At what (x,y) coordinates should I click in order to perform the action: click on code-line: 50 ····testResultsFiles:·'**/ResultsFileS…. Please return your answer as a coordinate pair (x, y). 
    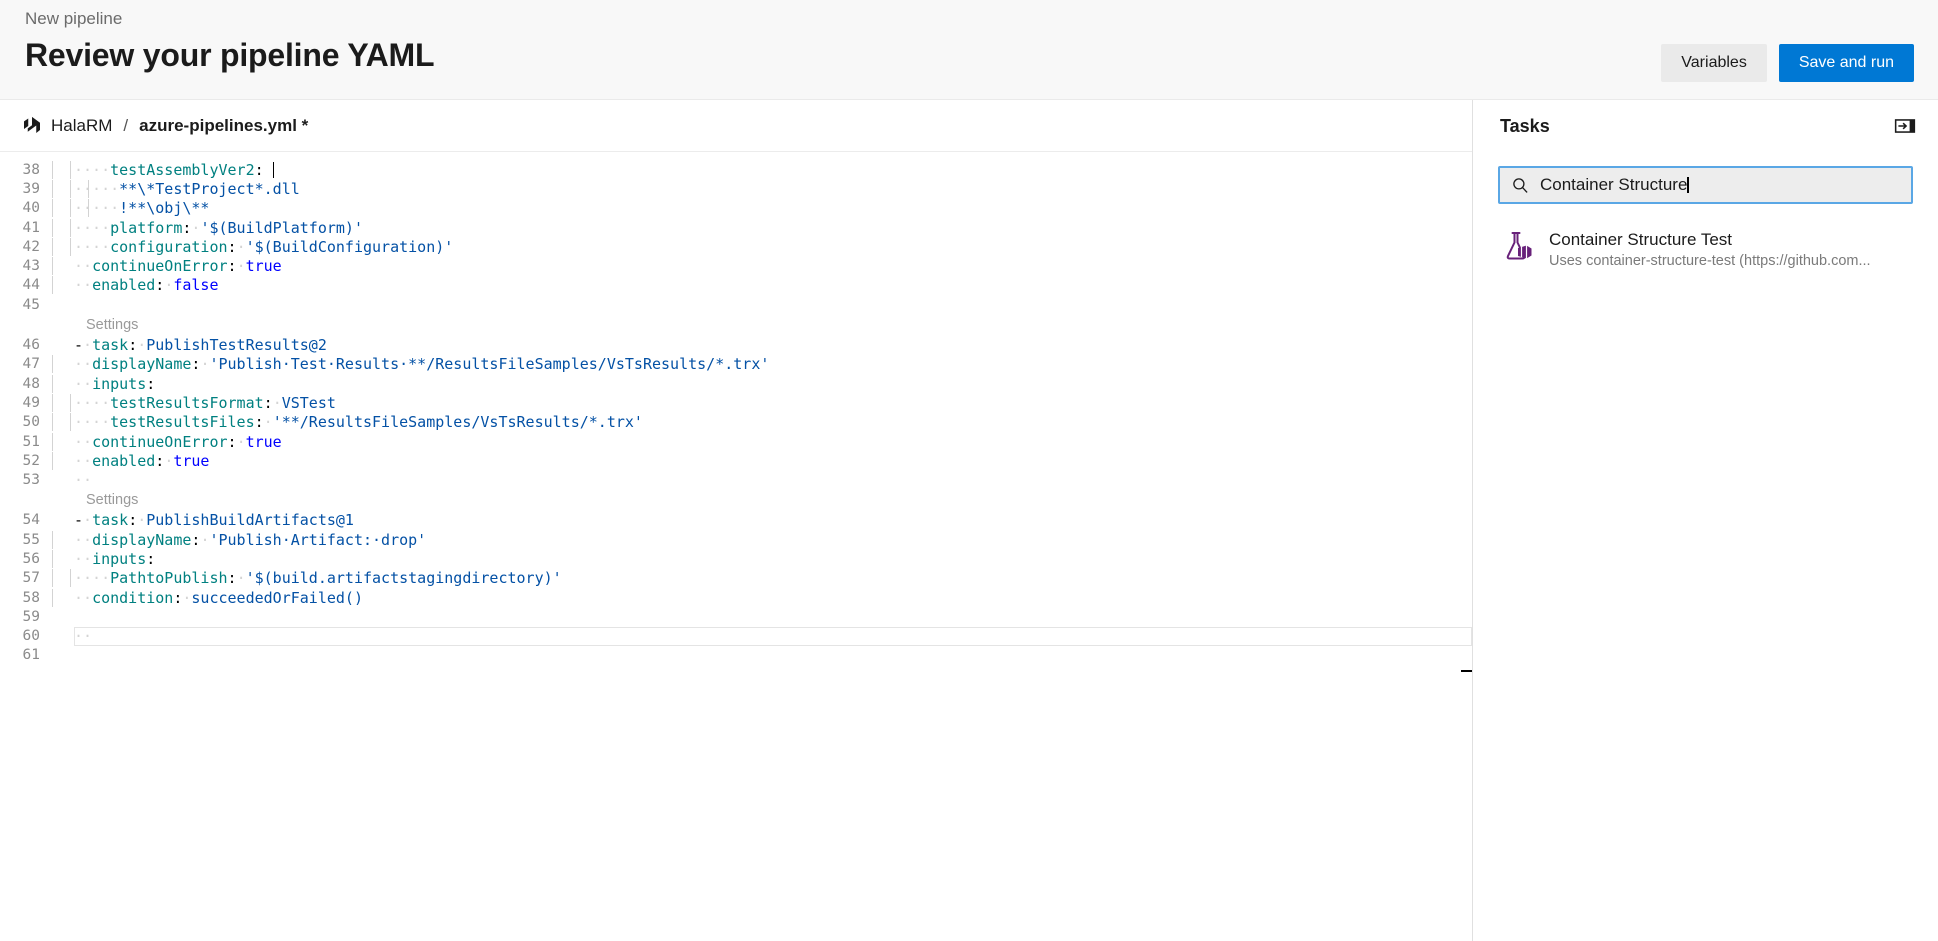
    Looking at the image, I should click on (736, 422).